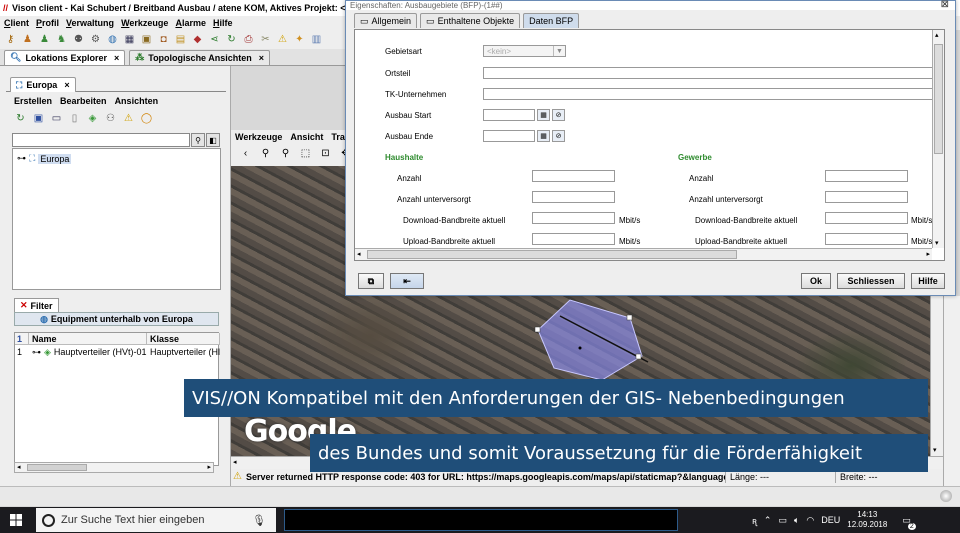  I want to click on dialog-horizontal-scrollbar: ◂ ▸, so click(643, 254).